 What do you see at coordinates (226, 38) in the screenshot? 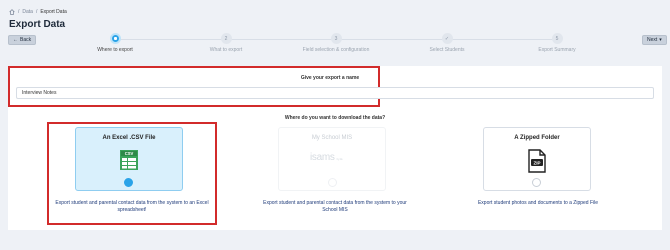
I see `step-number-icon: 2` at bounding box center [226, 38].